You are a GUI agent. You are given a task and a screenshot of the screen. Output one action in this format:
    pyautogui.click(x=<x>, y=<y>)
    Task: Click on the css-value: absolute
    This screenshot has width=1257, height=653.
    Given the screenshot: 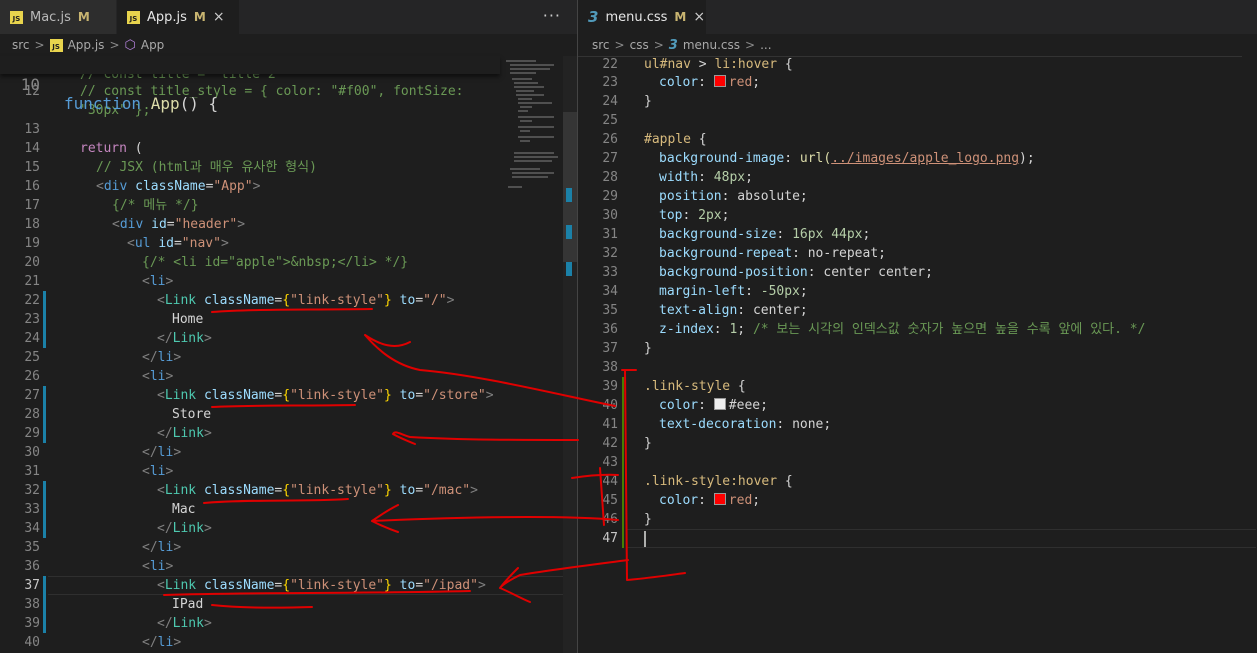 What is the action you would take?
    pyautogui.click(x=768, y=196)
    